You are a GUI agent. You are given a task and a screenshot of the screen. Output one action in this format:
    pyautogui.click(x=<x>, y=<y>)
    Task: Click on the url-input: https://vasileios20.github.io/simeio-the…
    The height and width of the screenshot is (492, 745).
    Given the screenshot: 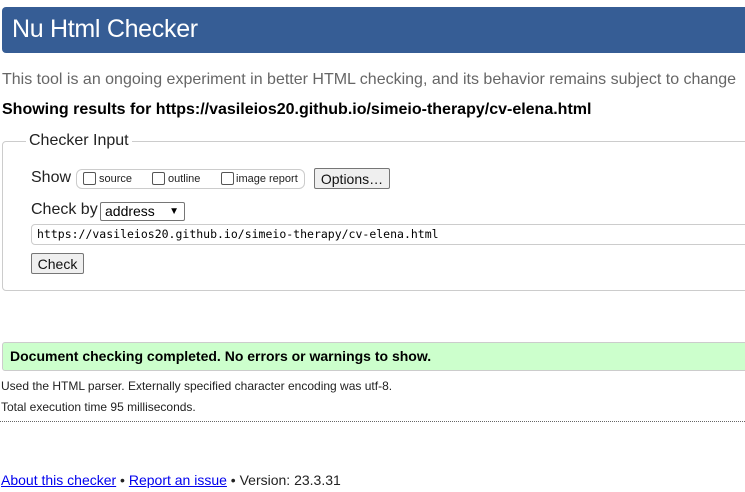 What is the action you would take?
    pyautogui.click(x=388, y=234)
    